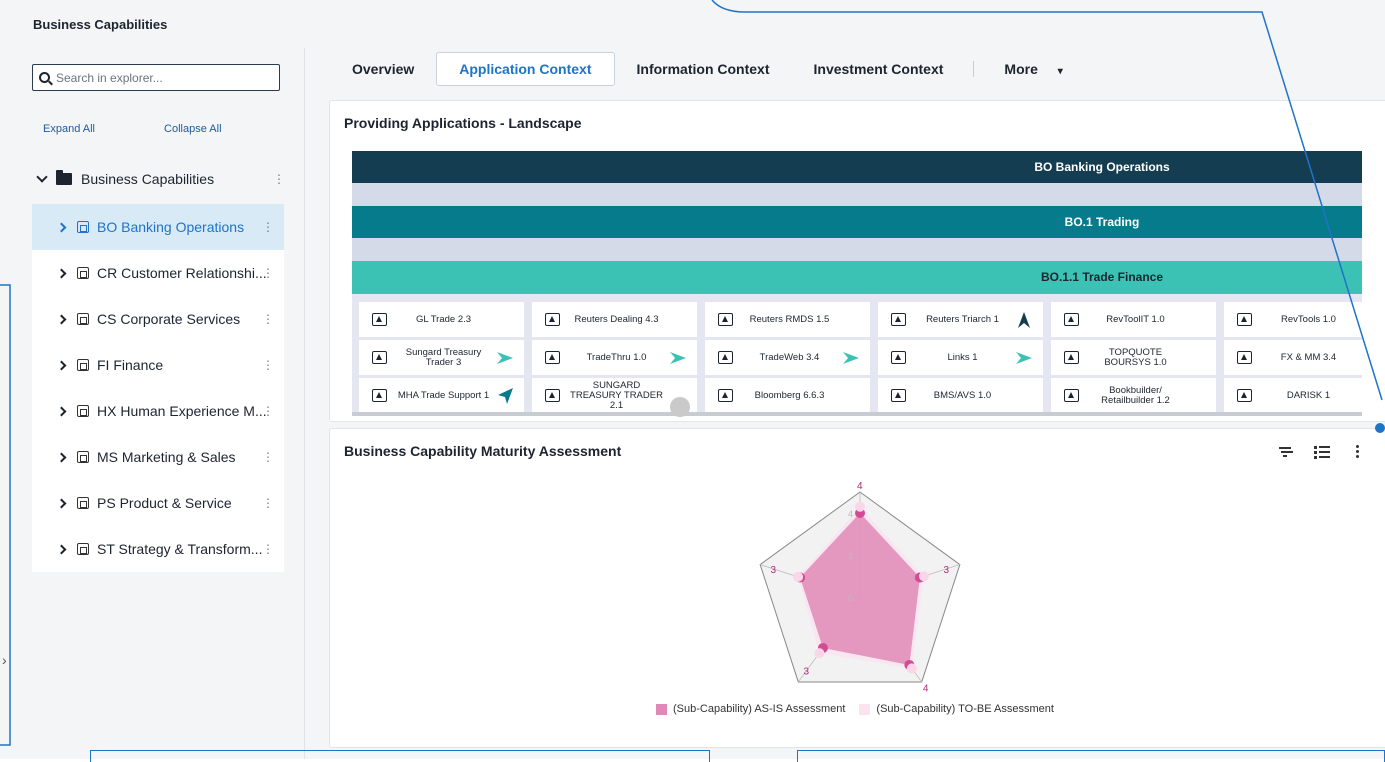 The height and width of the screenshot is (762, 1385). I want to click on chevron-down-icon, so click(42, 177).